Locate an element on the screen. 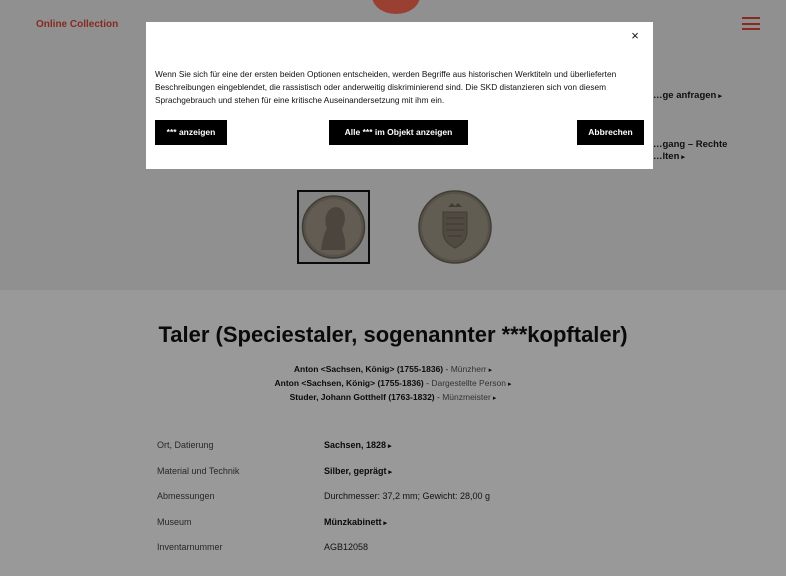 The width and height of the screenshot is (786, 576). close-icon: × is located at coordinates (635, 36).